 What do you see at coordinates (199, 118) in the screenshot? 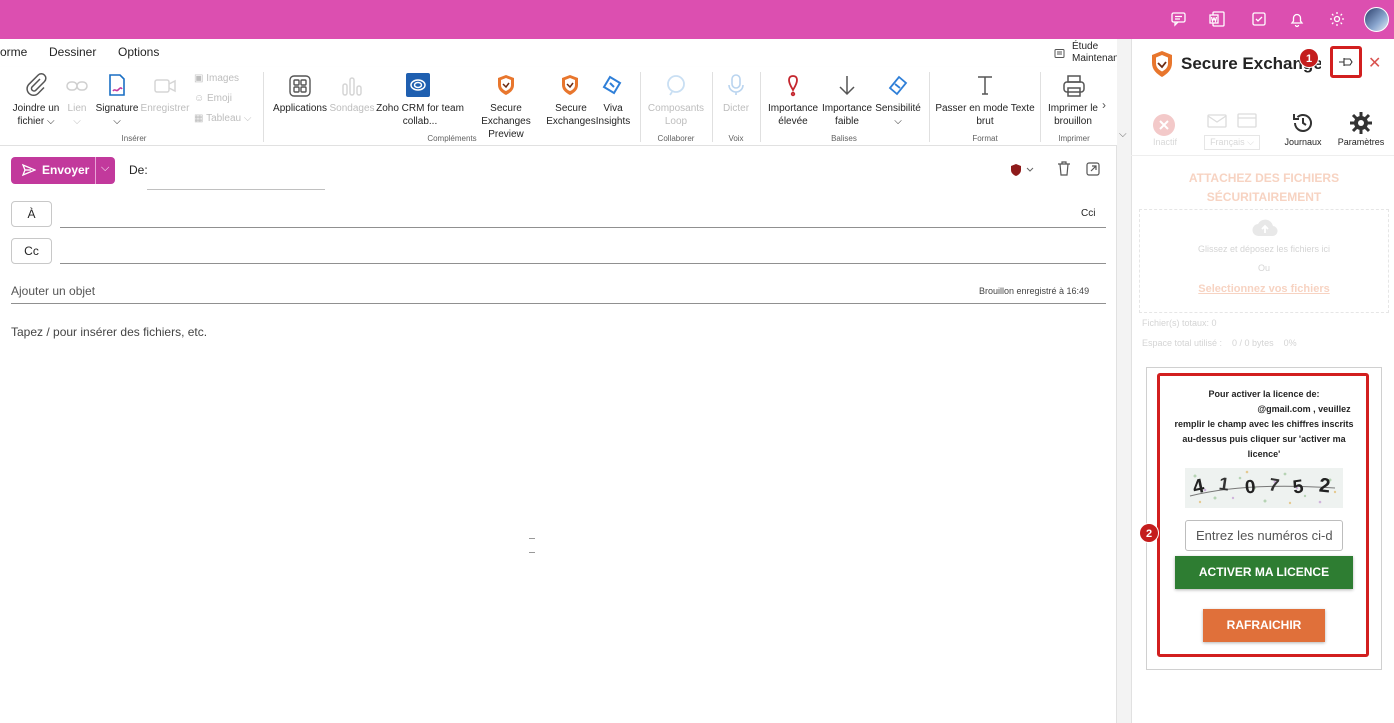
I see `table-icon: ▦` at bounding box center [199, 118].